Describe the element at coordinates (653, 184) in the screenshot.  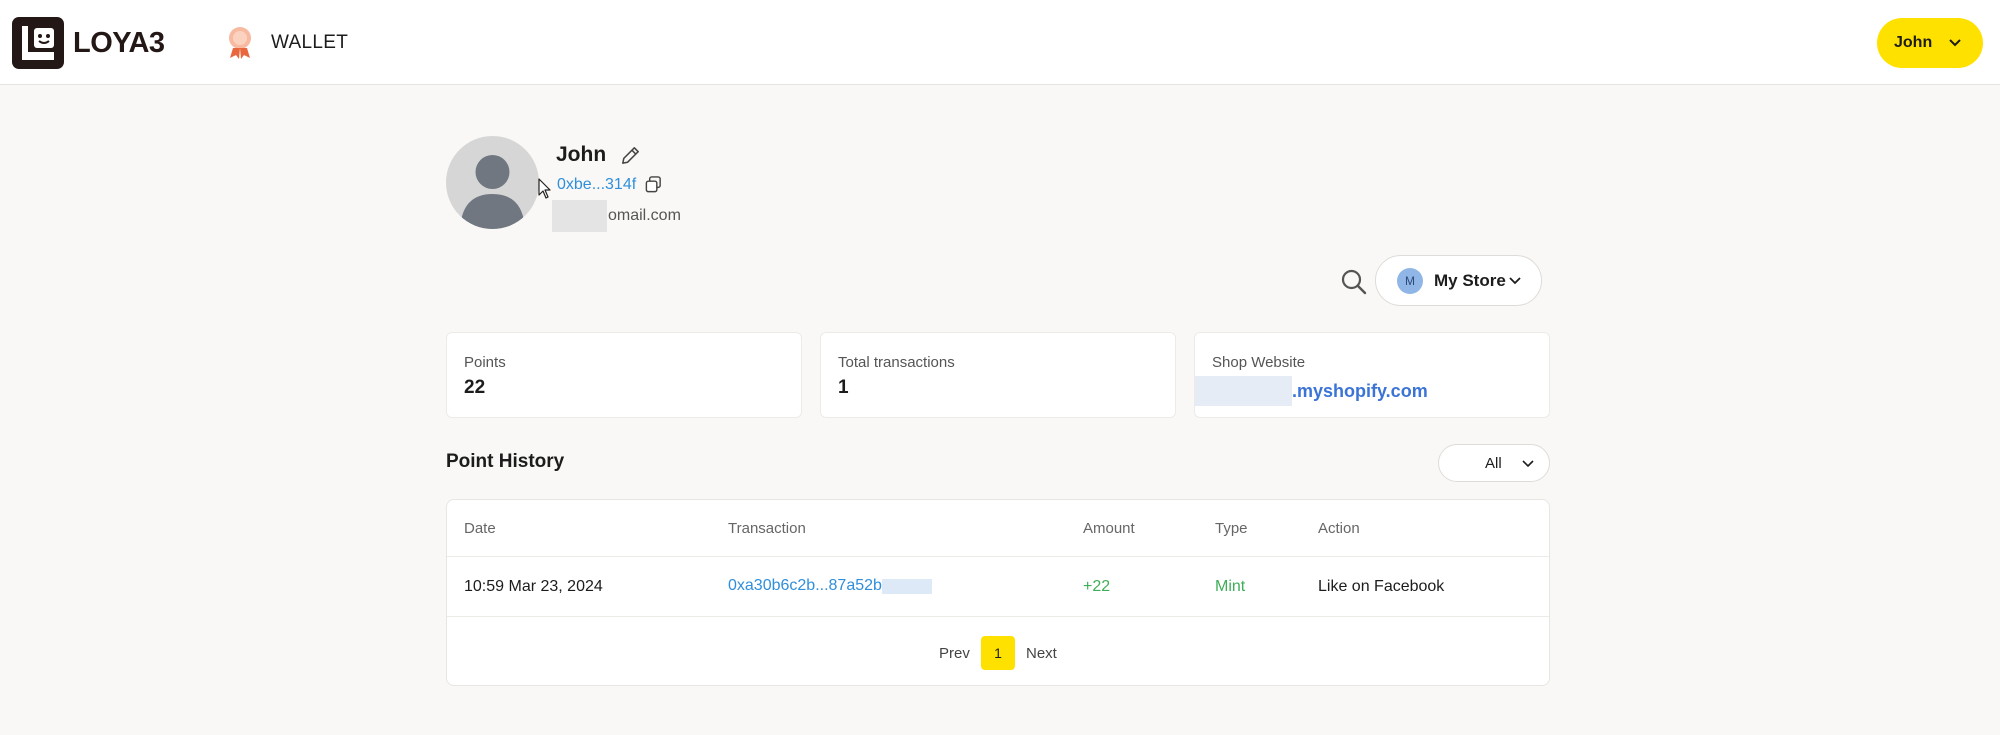
I see `copy-icon` at that location.